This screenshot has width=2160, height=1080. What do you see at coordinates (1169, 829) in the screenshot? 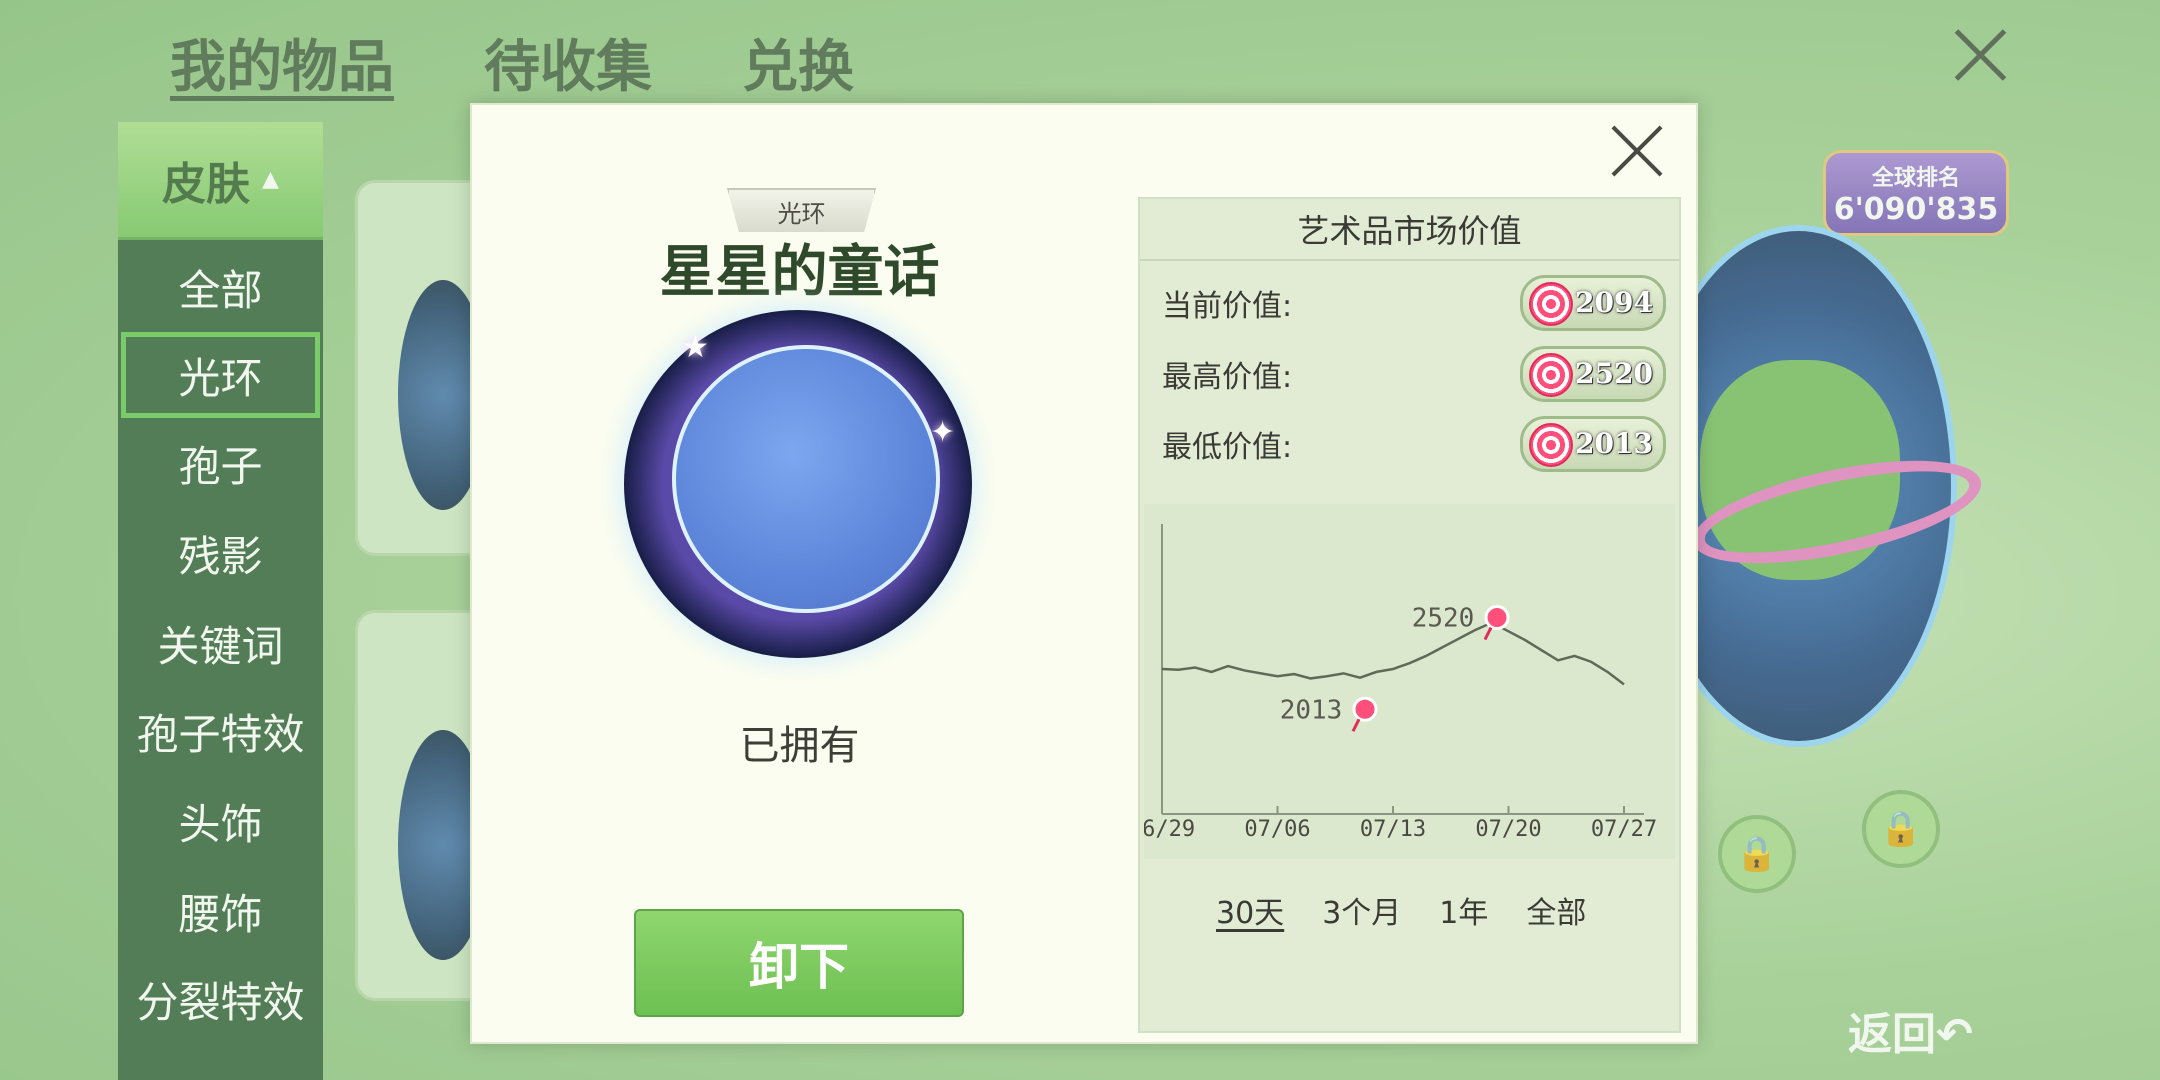
I see `x-tick-label: 06/29` at bounding box center [1169, 829].